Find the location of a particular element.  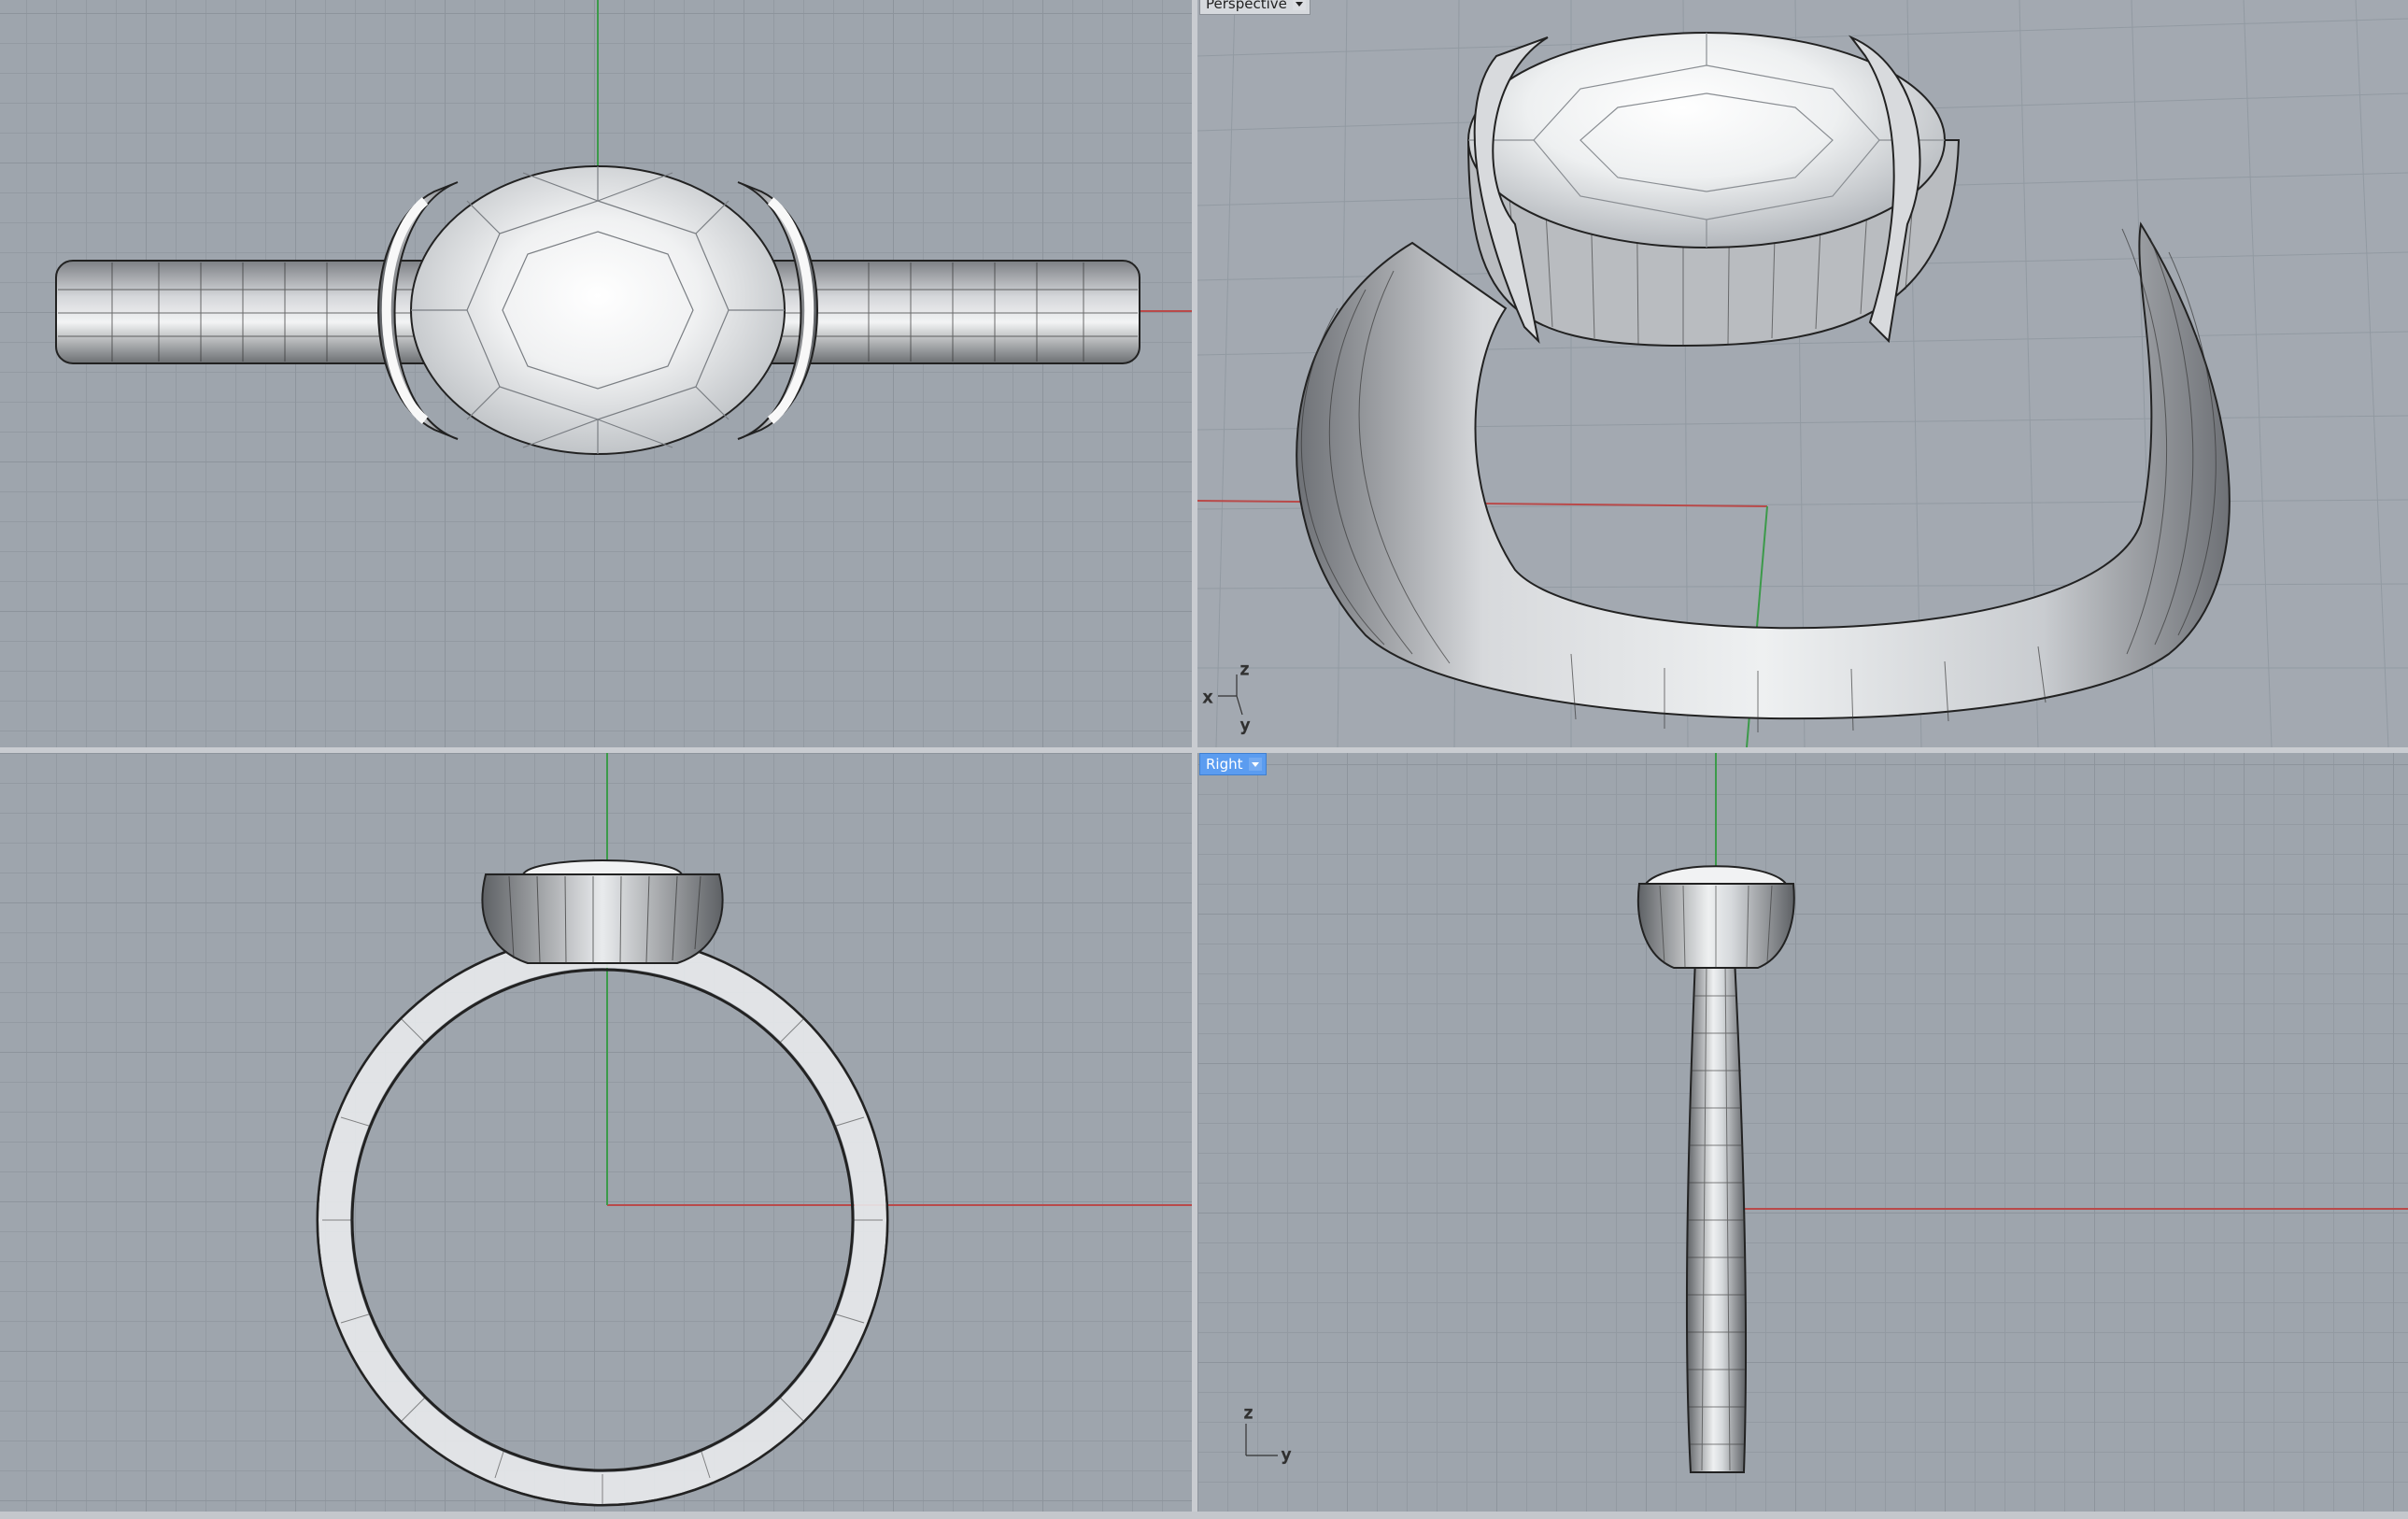

ring-band-inner is located at coordinates (602, 1220).